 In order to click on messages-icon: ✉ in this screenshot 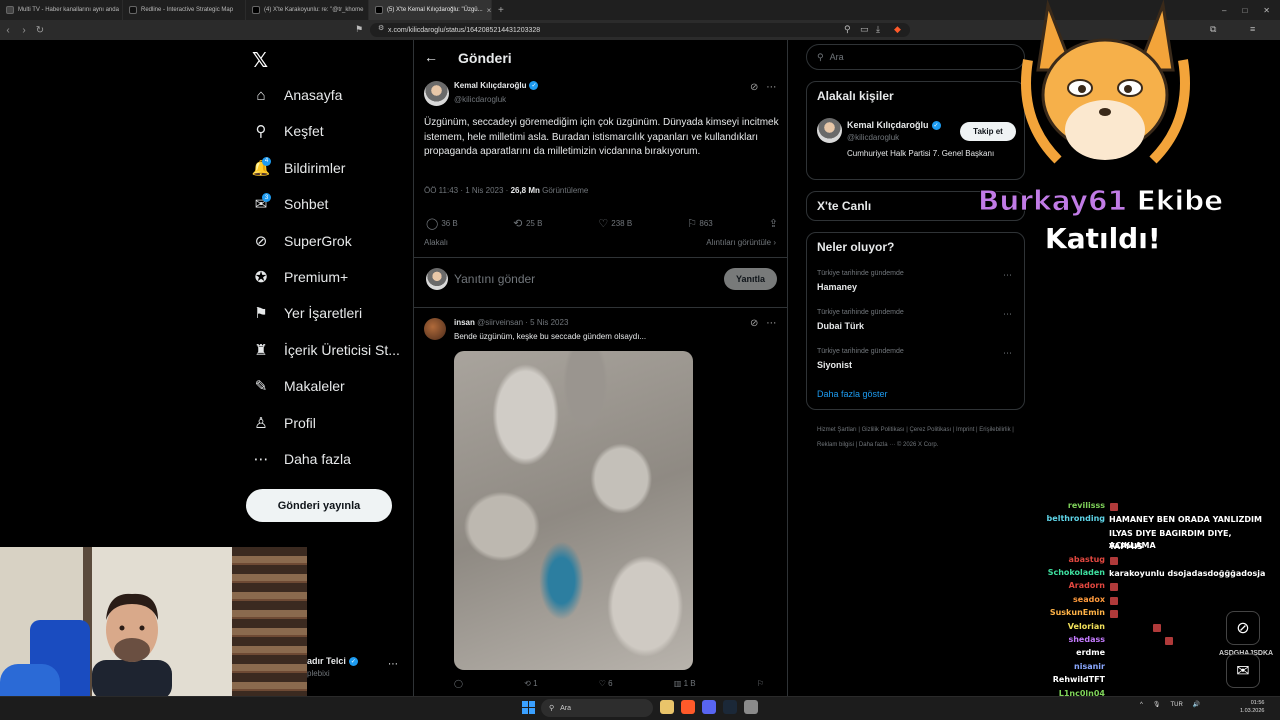, I will do `click(1243, 671)`.